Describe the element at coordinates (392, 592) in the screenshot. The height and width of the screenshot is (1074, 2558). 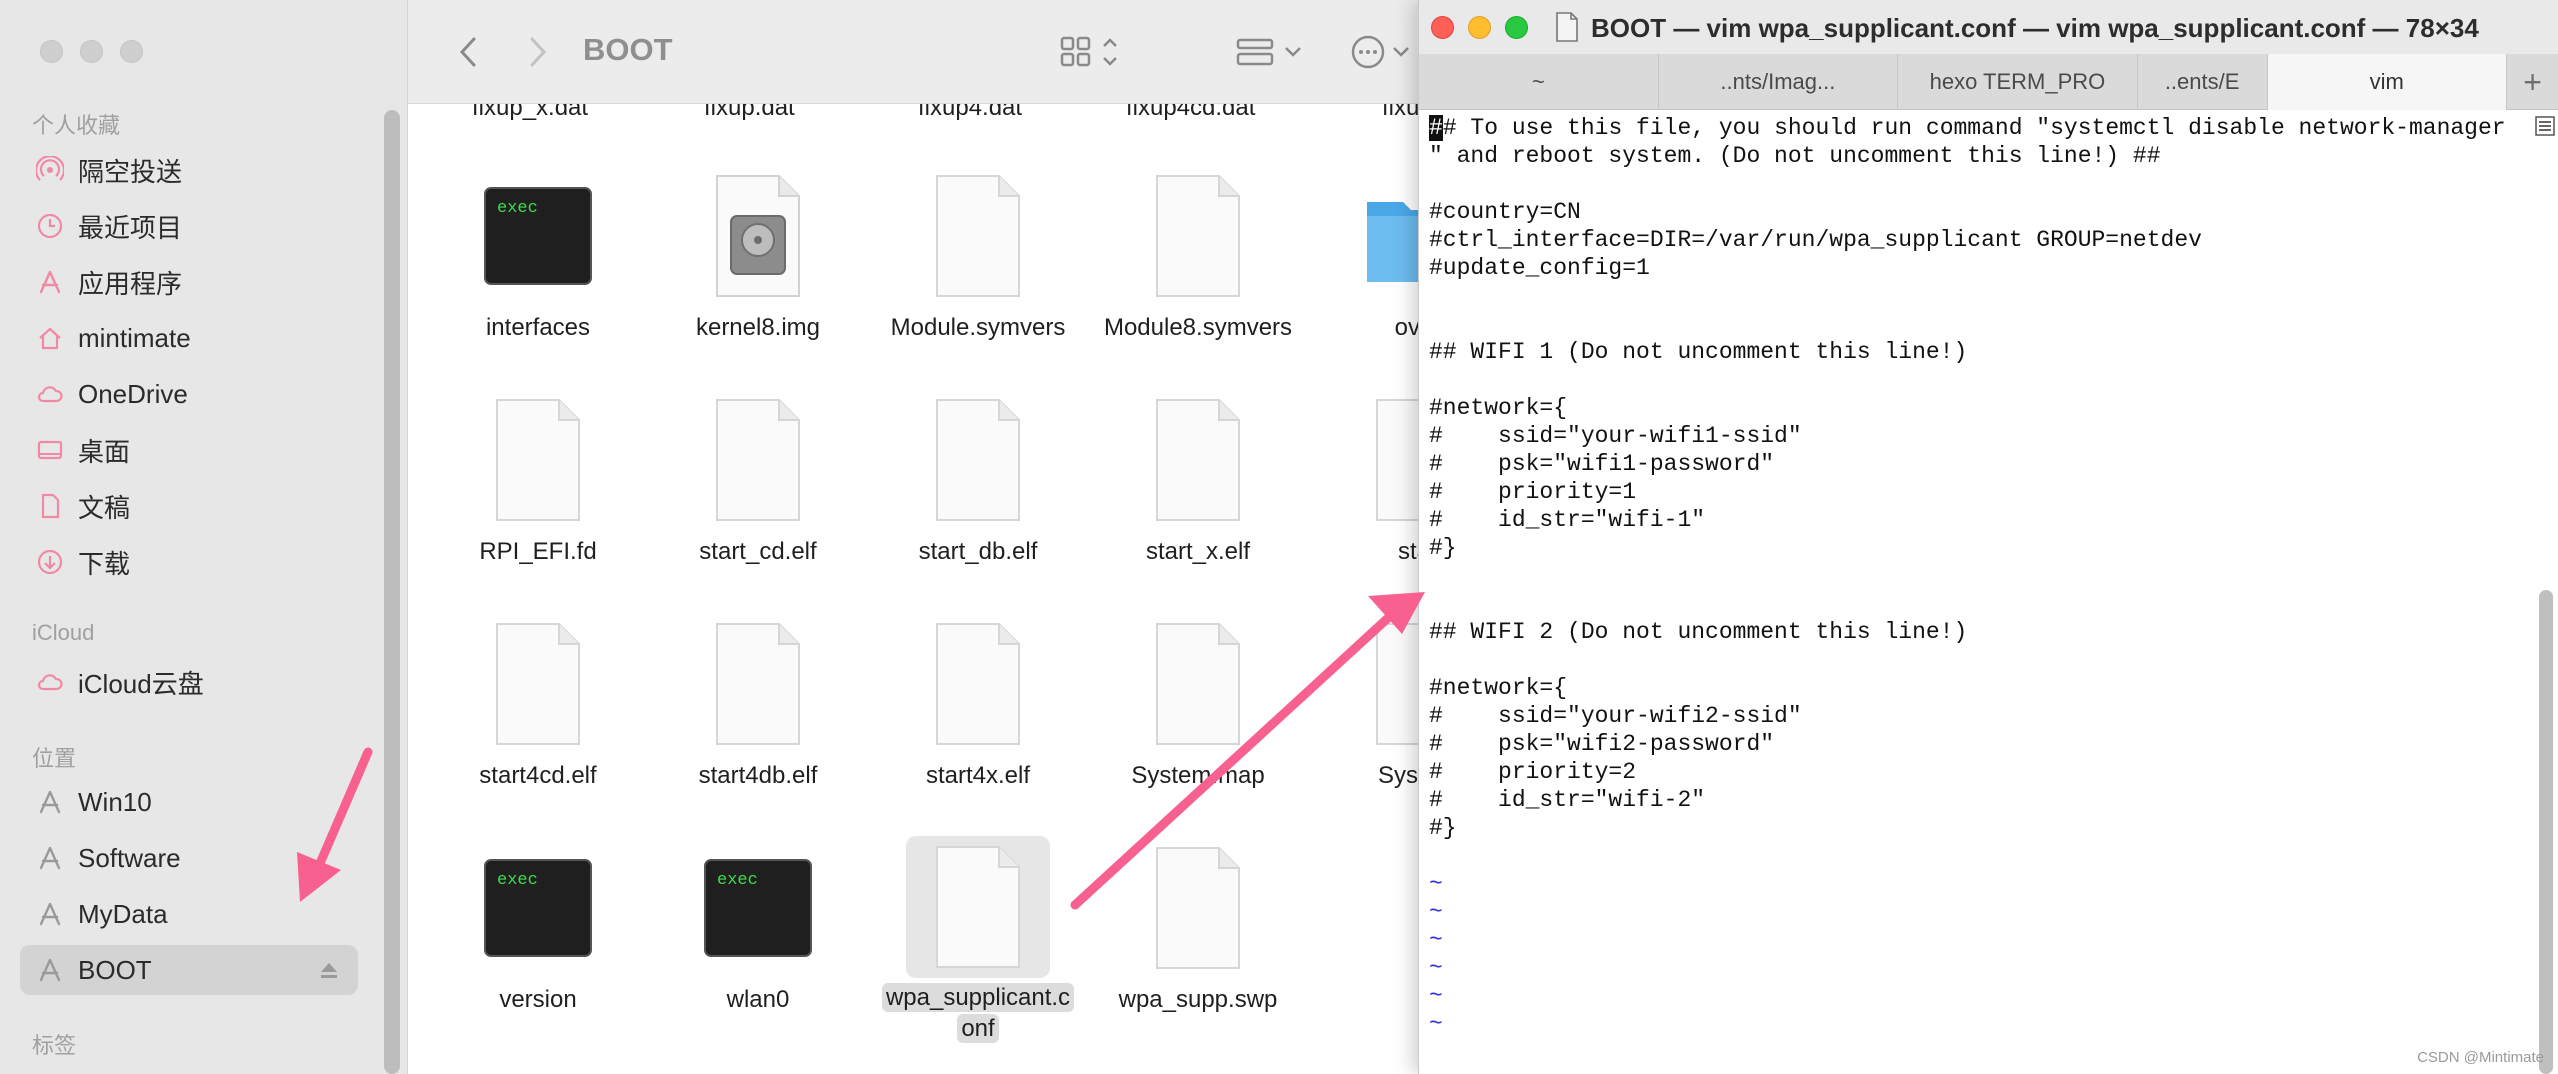
I see `sidebar-scrollbar` at that location.